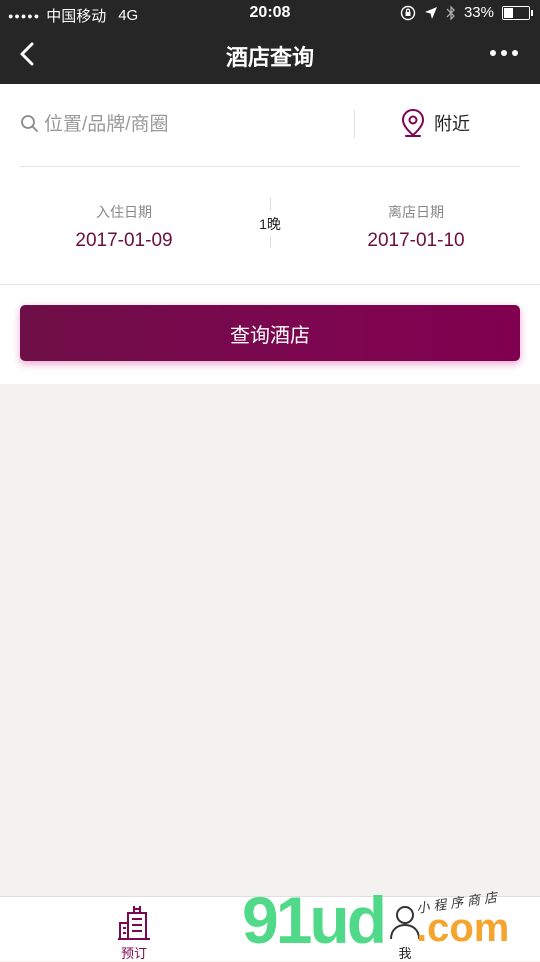 This screenshot has height=962, width=540. I want to click on checkout-date: 2017-01-10, so click(416, 240).